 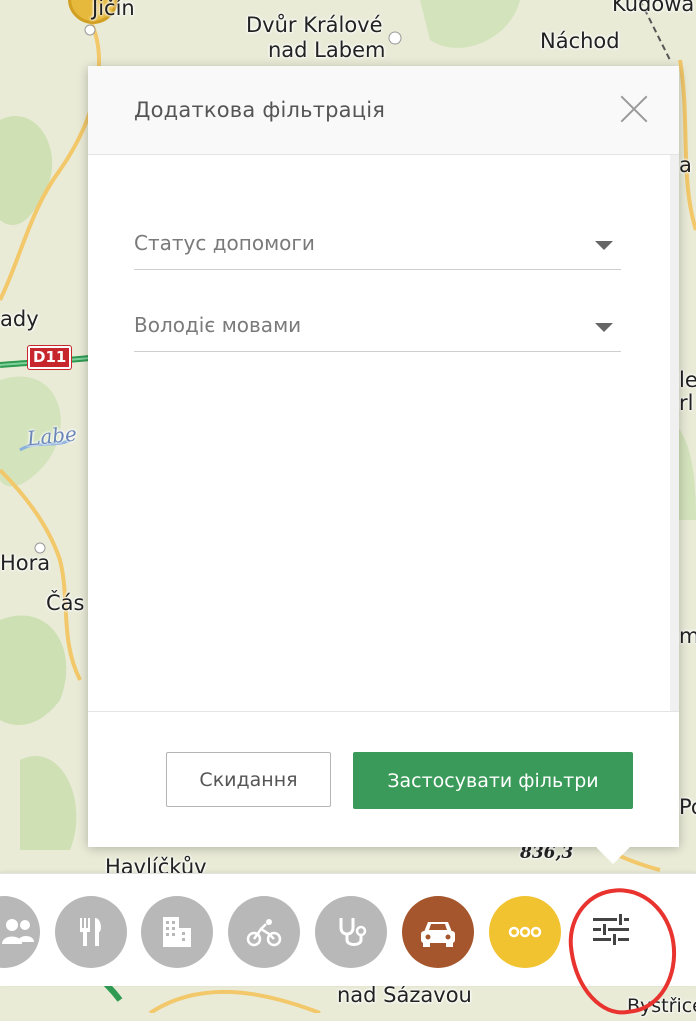 I want to click on car-icon, so click(x=438, y=934).